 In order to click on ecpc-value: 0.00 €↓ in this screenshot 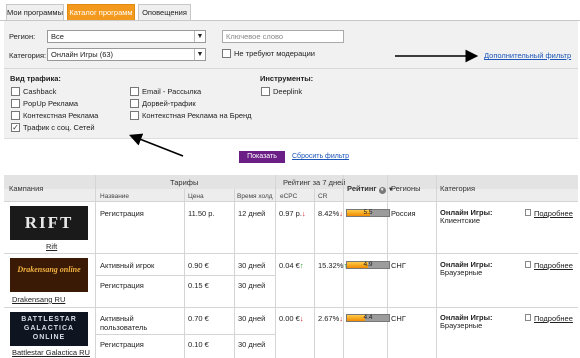, I will do `click(291, 318)`.